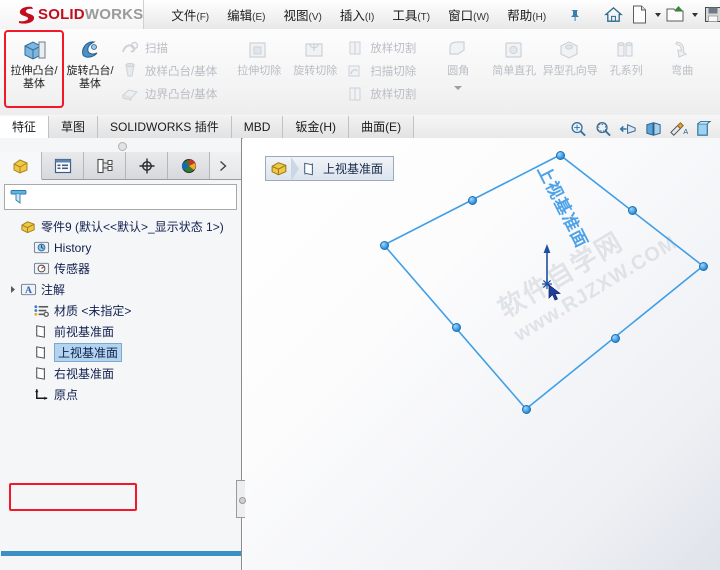  Describe the element at coordinates (703, 266) in the screenshot. I see `plane-handle-corner-right` at that location.